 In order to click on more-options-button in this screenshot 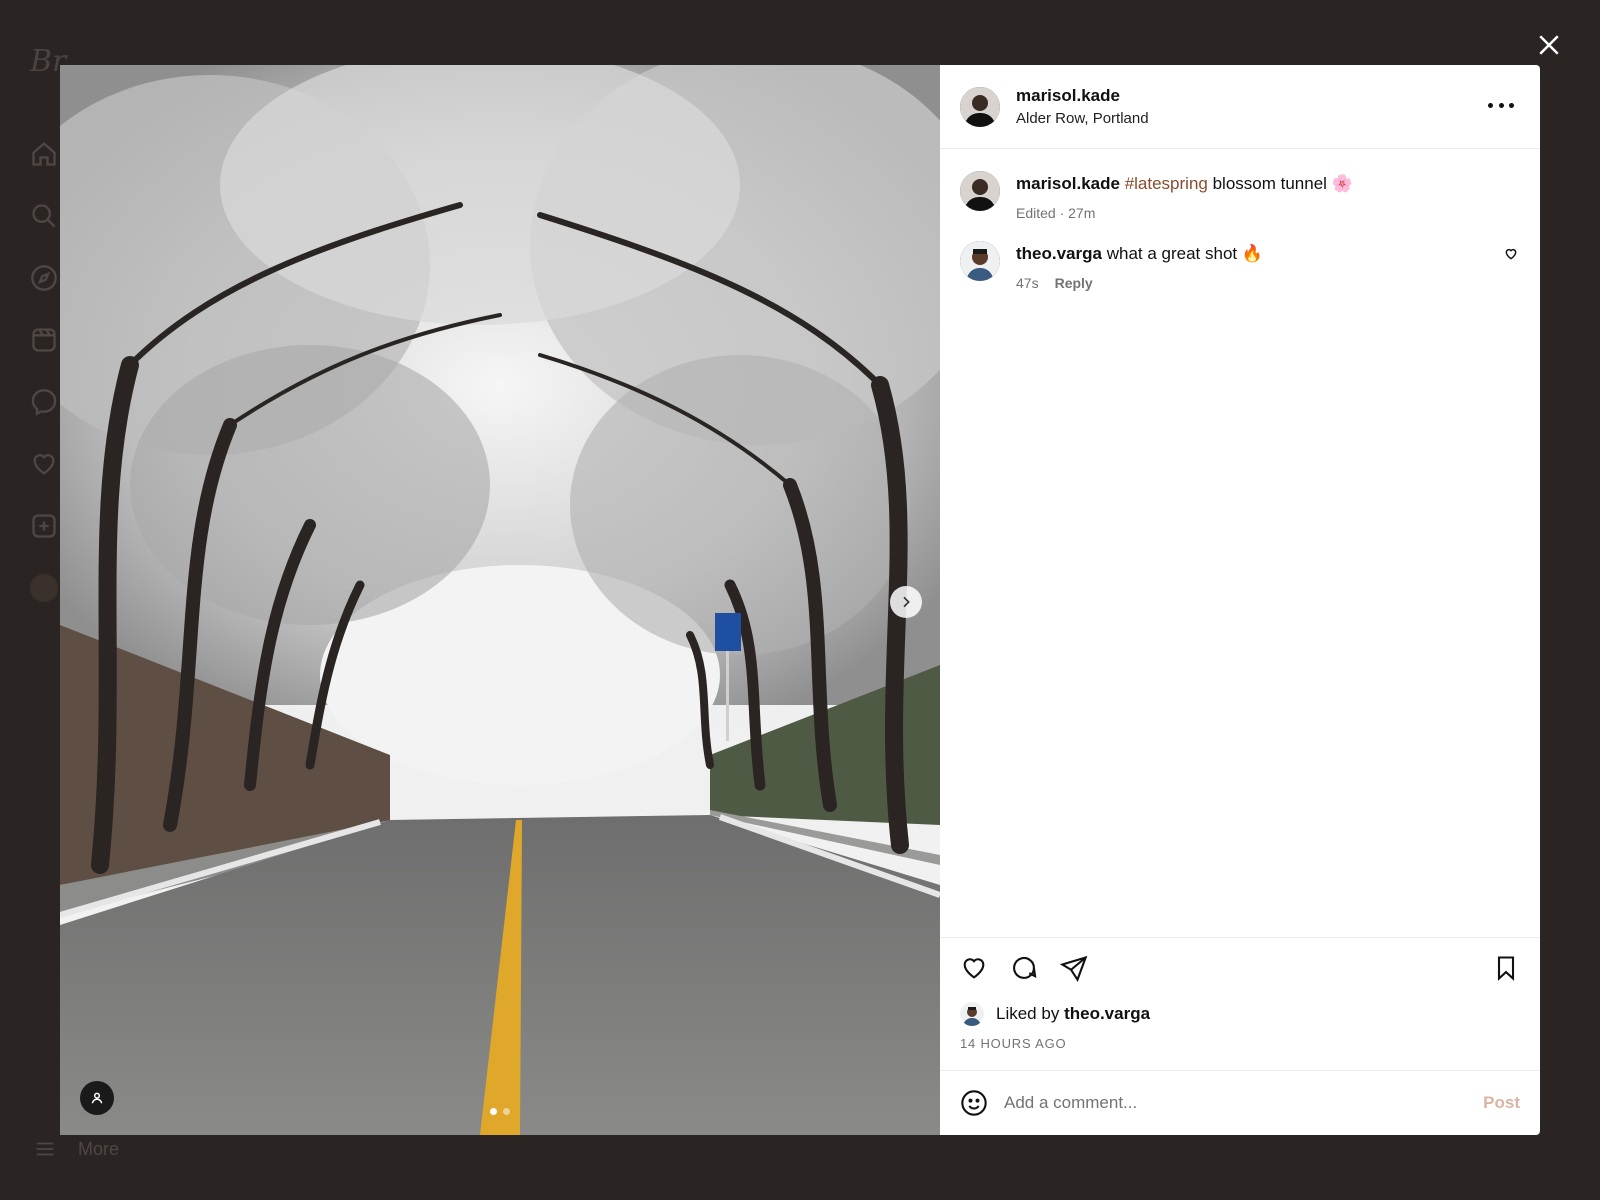, I will do `click(1501, 105)`.